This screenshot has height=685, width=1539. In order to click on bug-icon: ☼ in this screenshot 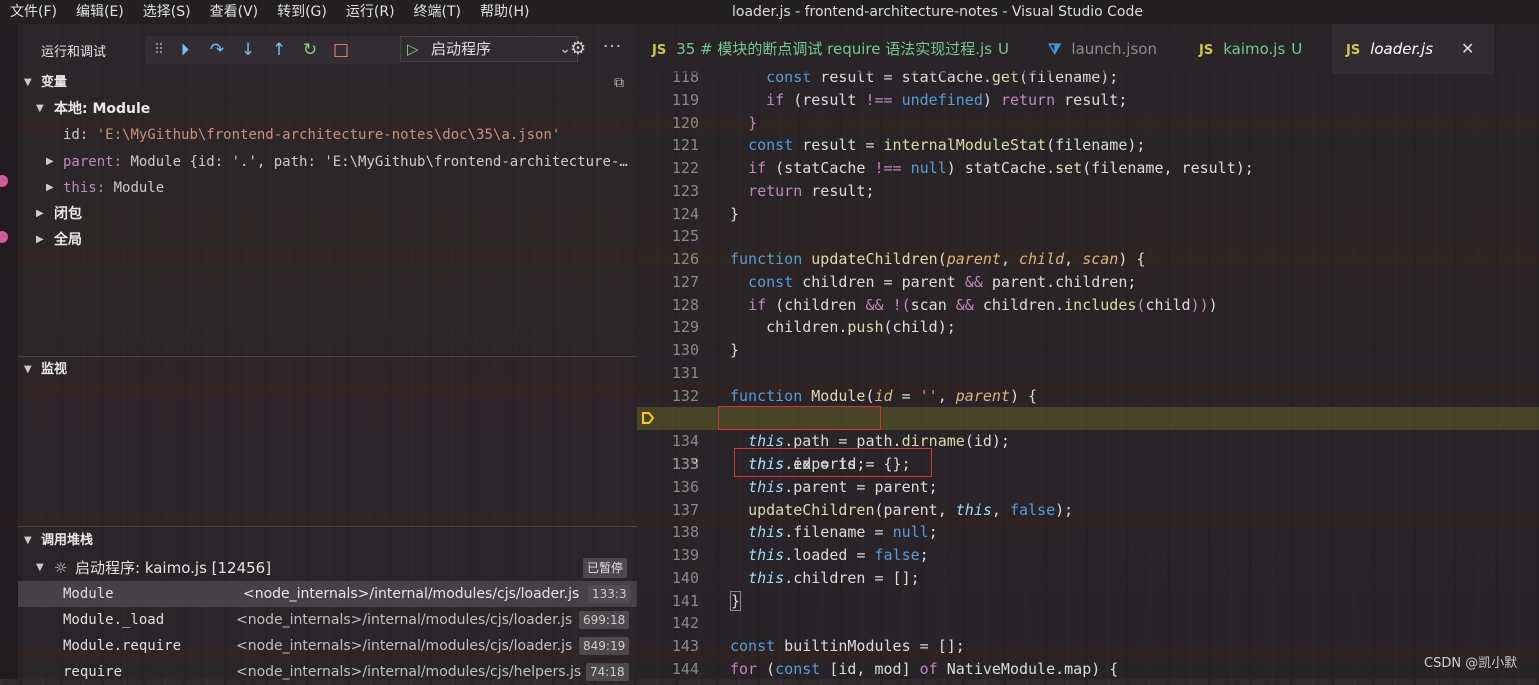, I will do `click(61, 568)`.